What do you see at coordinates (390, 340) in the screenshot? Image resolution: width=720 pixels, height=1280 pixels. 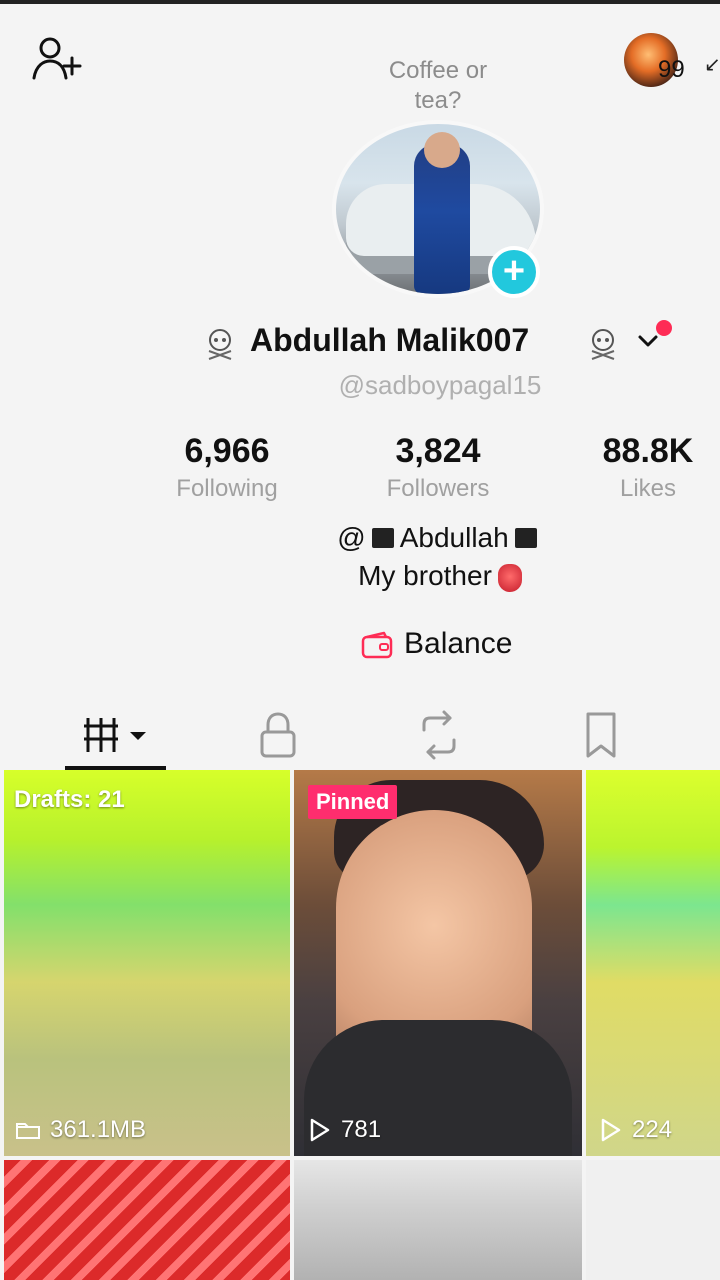 I see `display-name: Abdullah Malik007` at bounding box center [390, 340].